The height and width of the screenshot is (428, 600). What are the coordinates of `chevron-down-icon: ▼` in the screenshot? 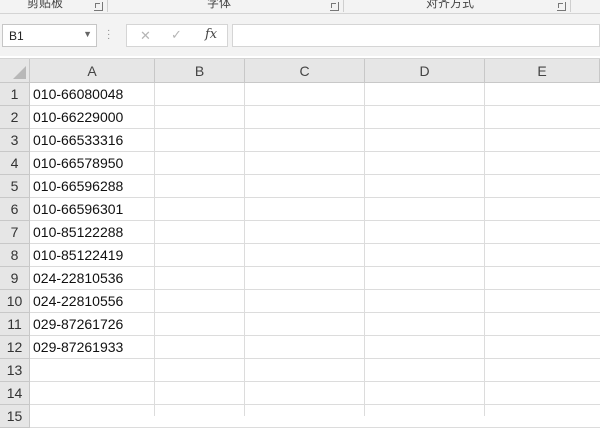 It's located at (87, 34).